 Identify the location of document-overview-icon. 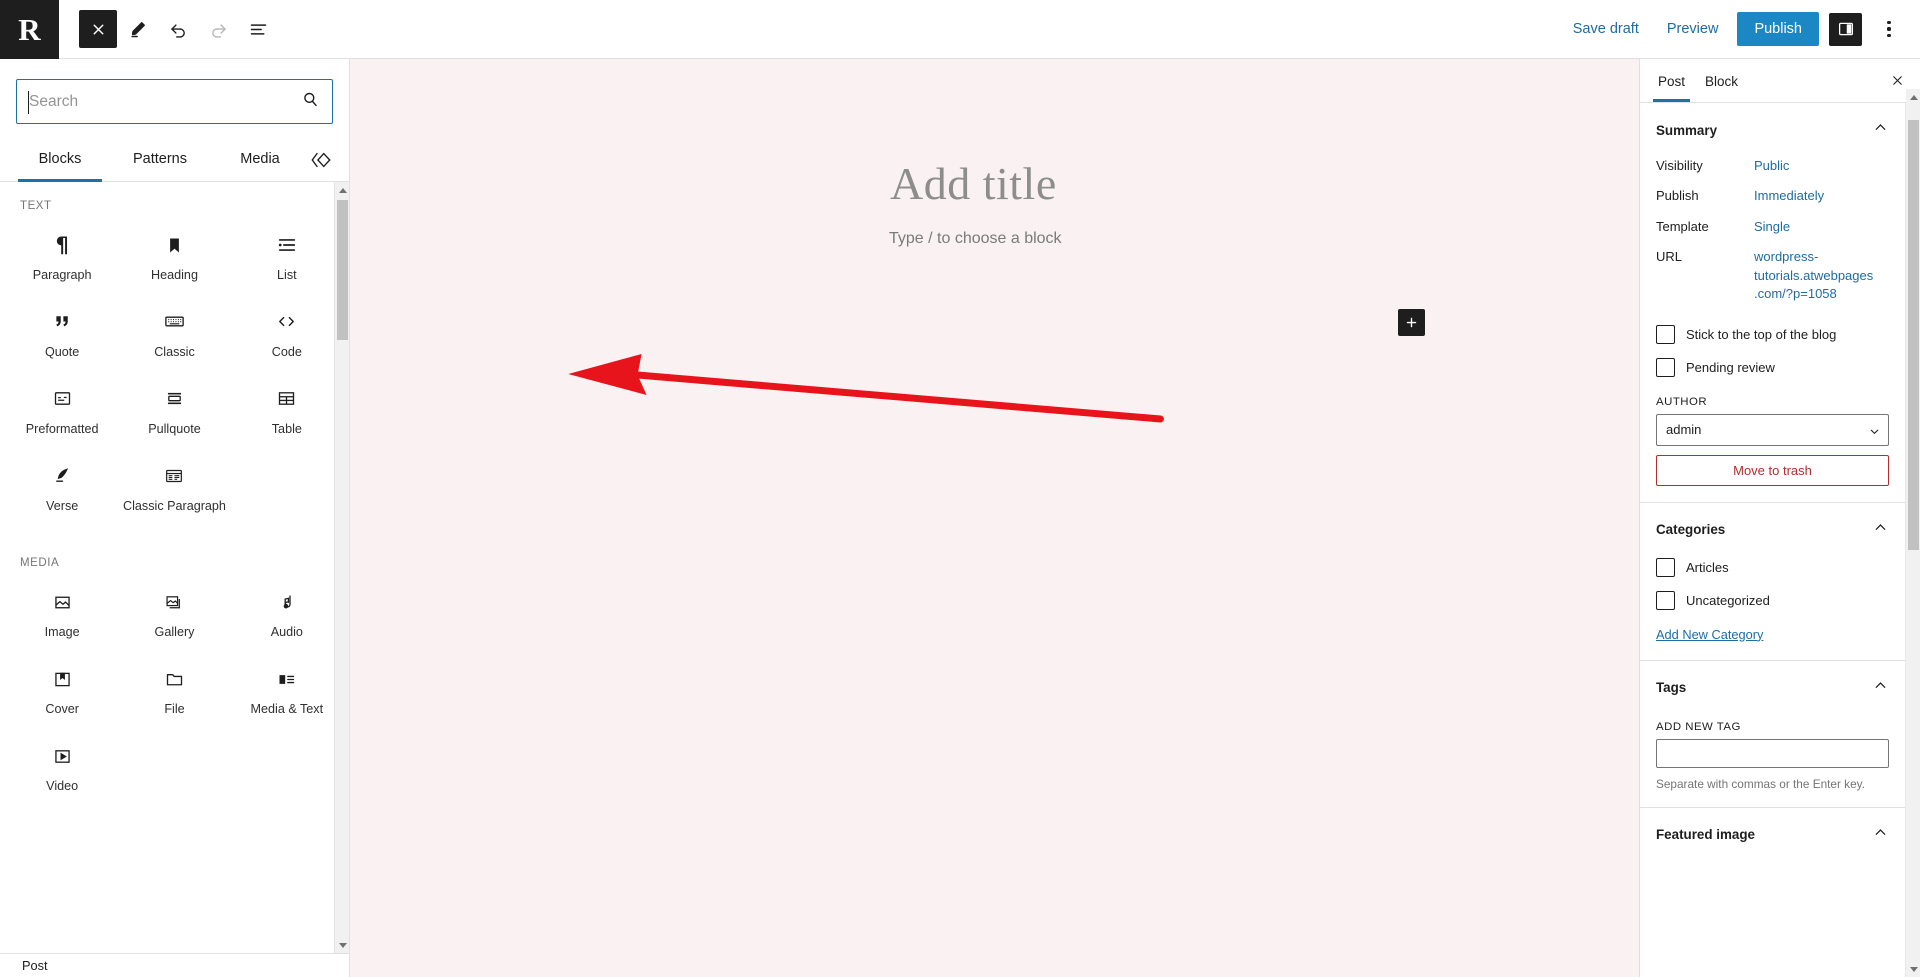
(258, 29).